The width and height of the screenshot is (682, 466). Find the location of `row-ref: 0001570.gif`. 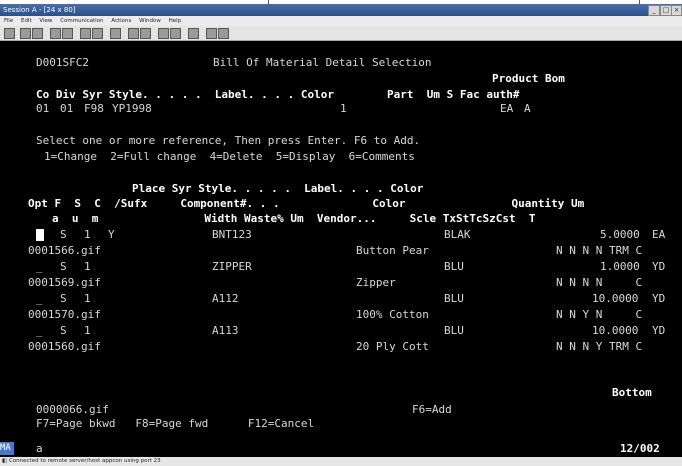

row-ref: 0001570.gif is located at coordinates (64, 314).